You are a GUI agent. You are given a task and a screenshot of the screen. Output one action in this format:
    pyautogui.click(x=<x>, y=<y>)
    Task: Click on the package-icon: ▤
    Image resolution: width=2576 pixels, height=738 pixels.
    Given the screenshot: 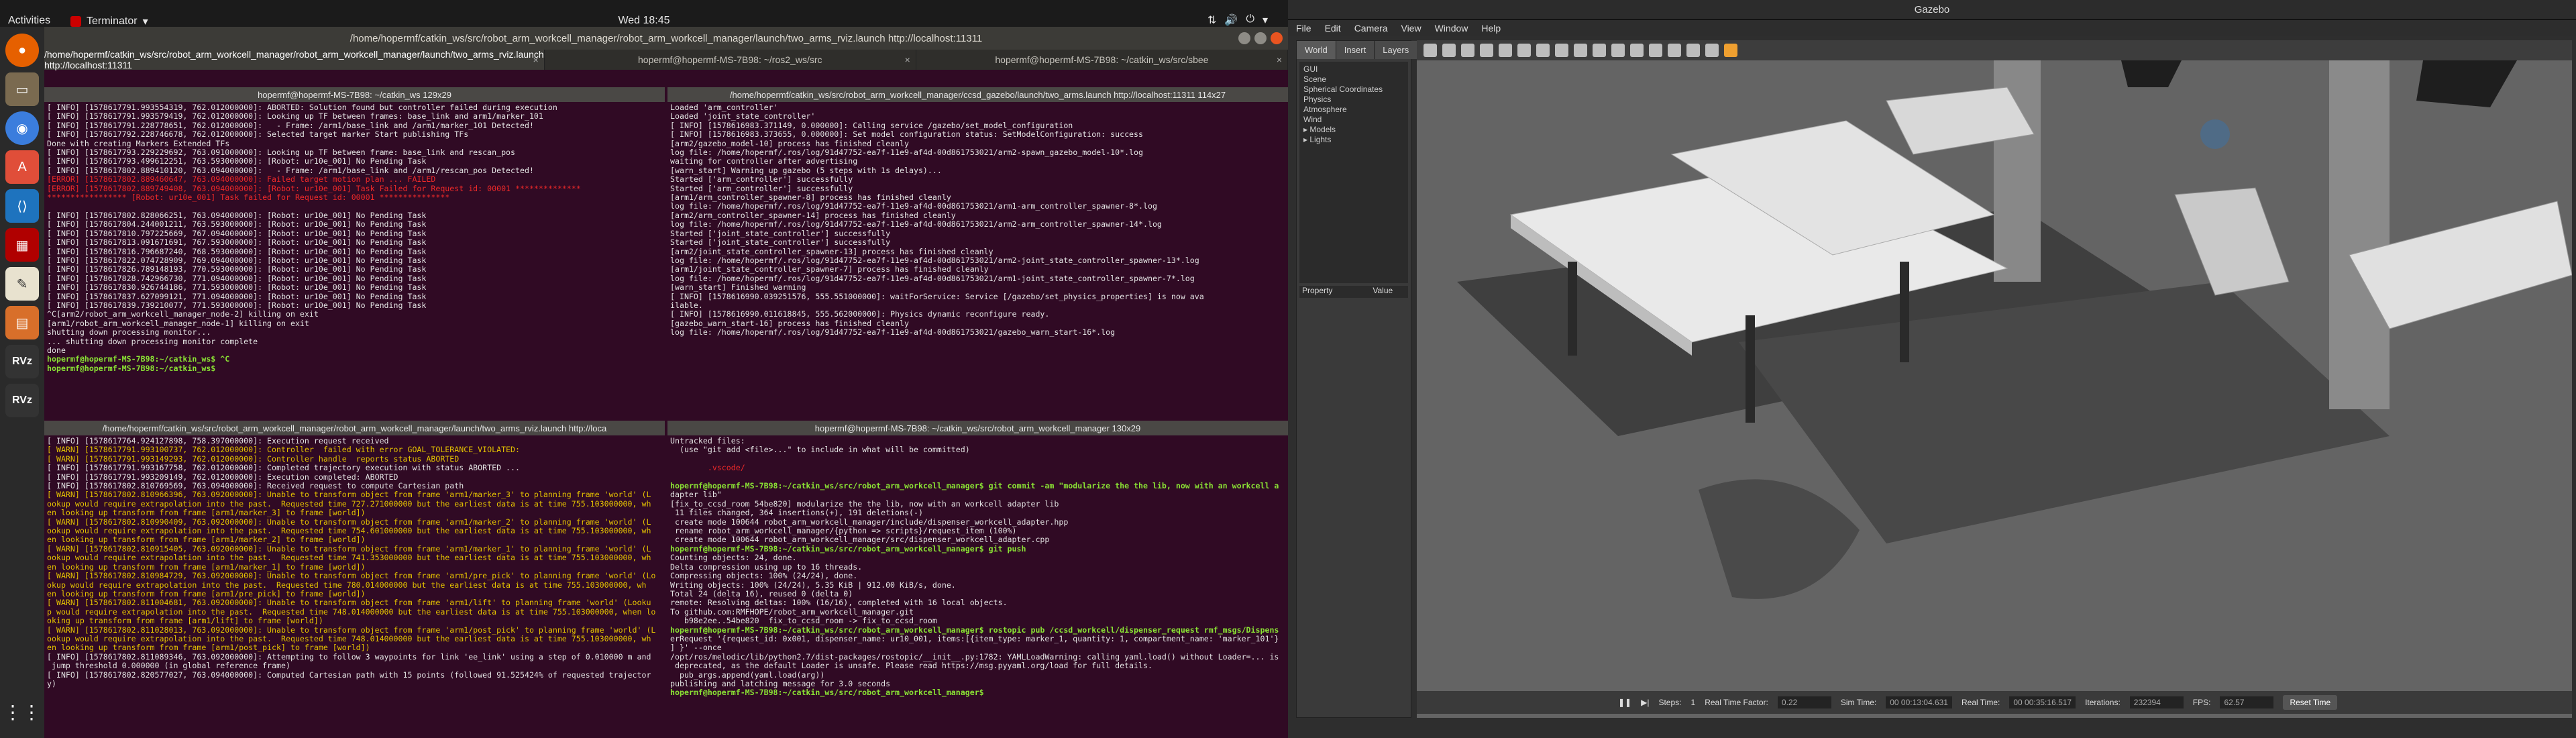 What is the action you would take?
    pyautogui.click(x=22, y=322)
    